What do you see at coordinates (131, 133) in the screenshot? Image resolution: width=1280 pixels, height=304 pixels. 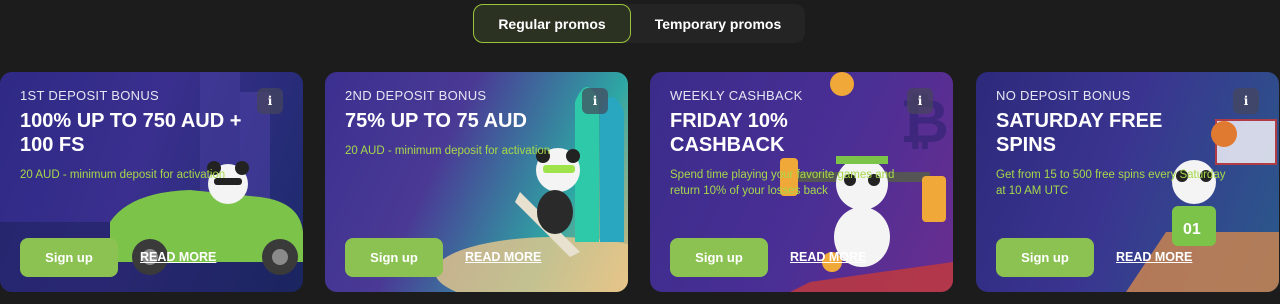 I see `card-title: 100% UP TO 750 AUD + 100 FS` at bounding box center [131, 133].